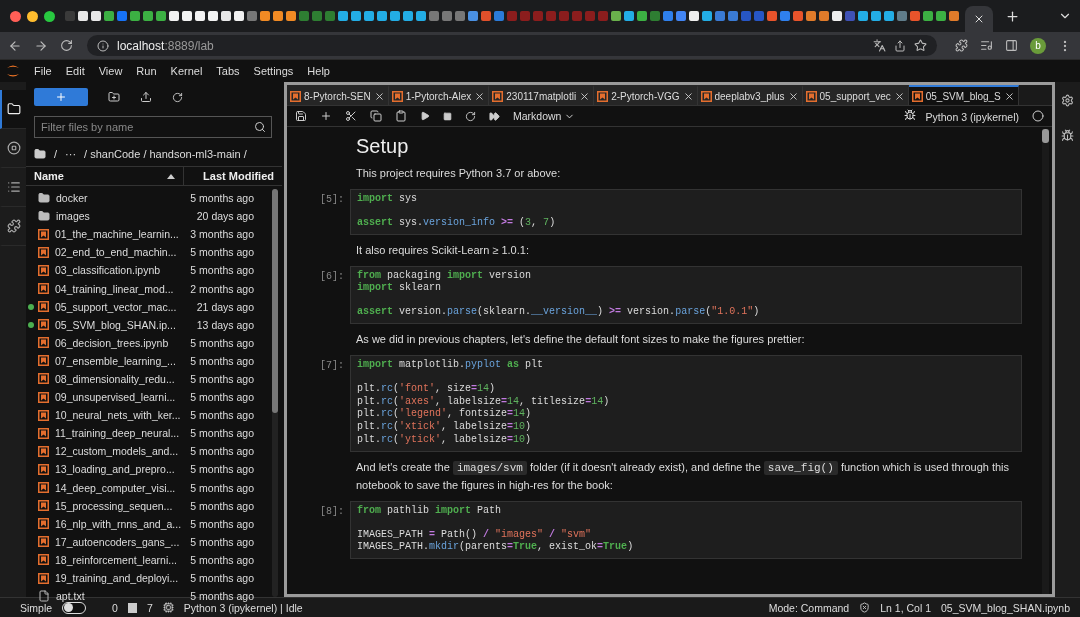  What do you see at coordinates (189, 45) in the screenshot?
I see `url-path: :8889/lab` at bounding box center [189, 45].